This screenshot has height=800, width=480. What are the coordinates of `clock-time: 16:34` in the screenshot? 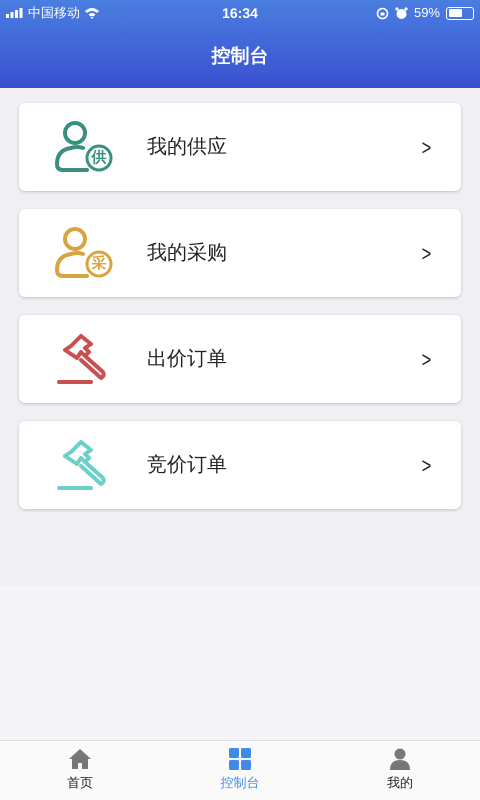 It's located at (240, 13).